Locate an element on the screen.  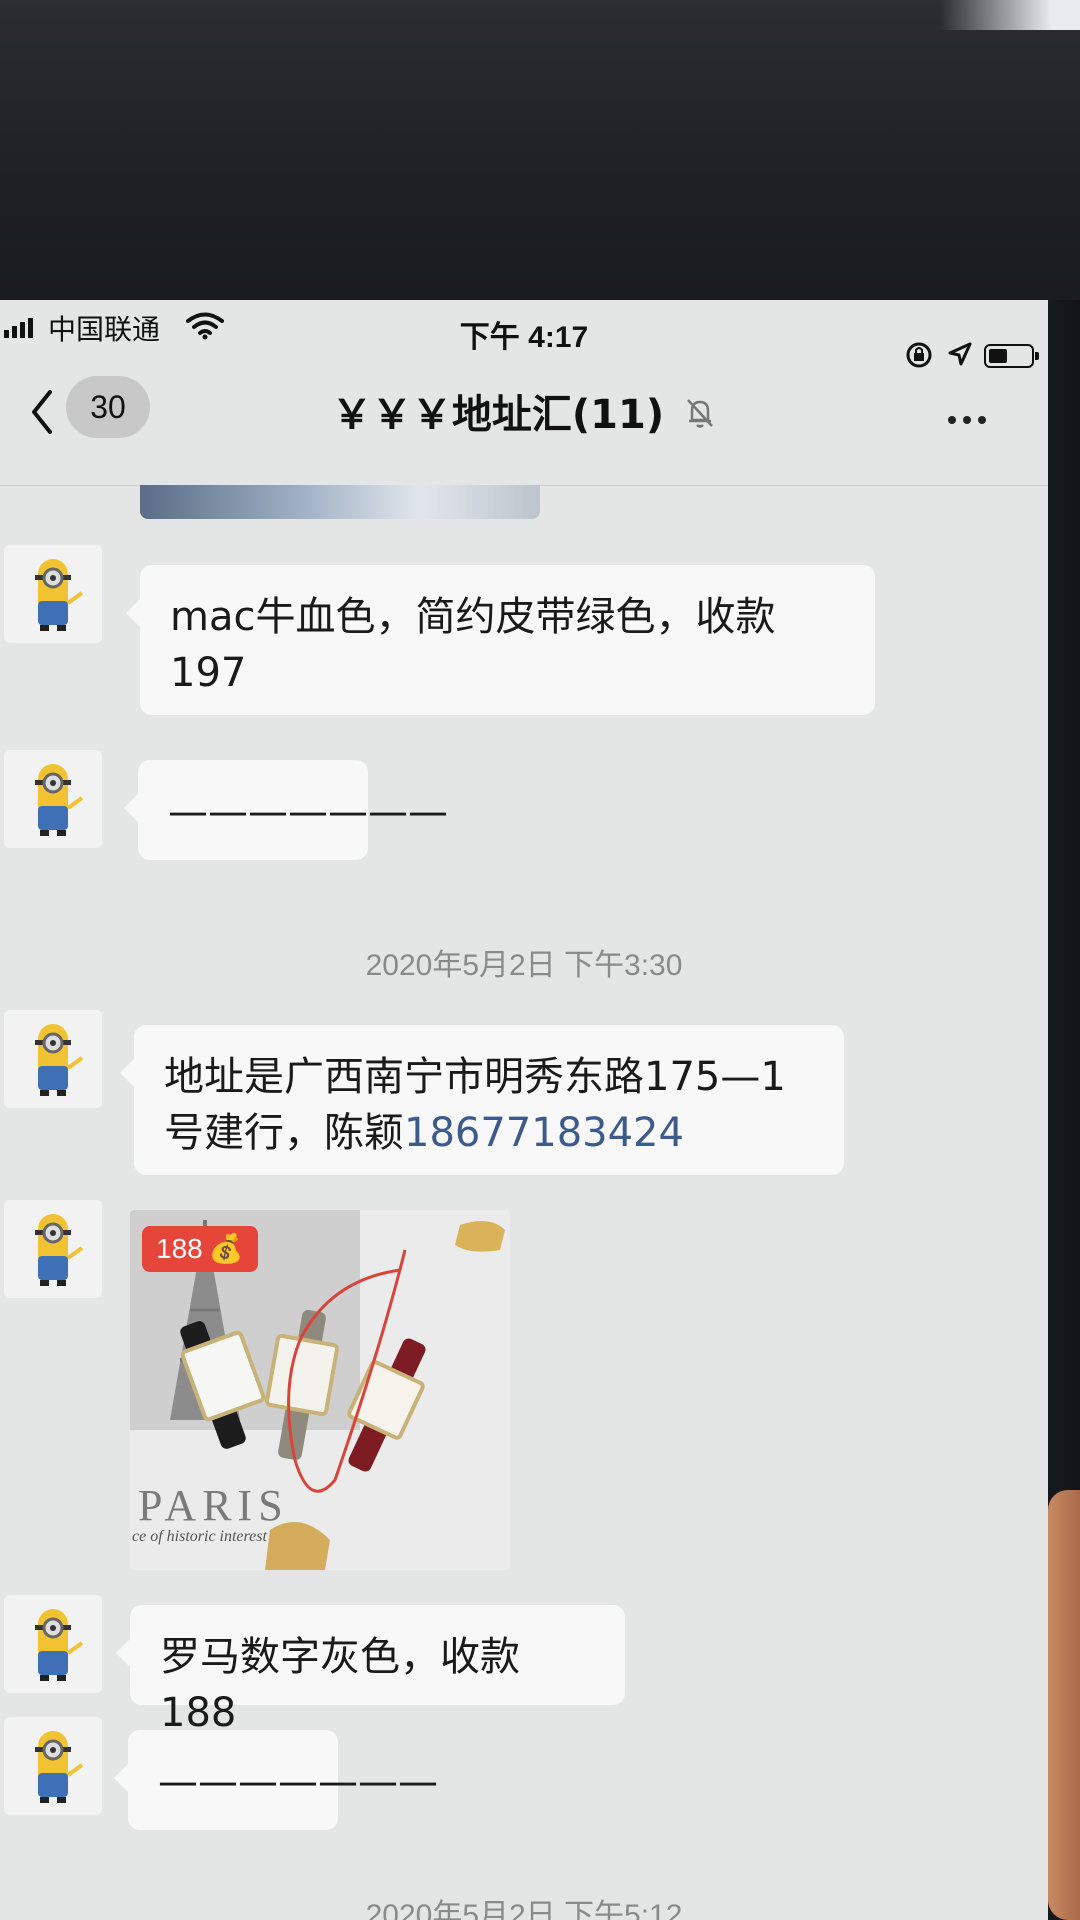
timestamp: 2020年5月2日 下午5:12 is located at coordinates (524, 1909).